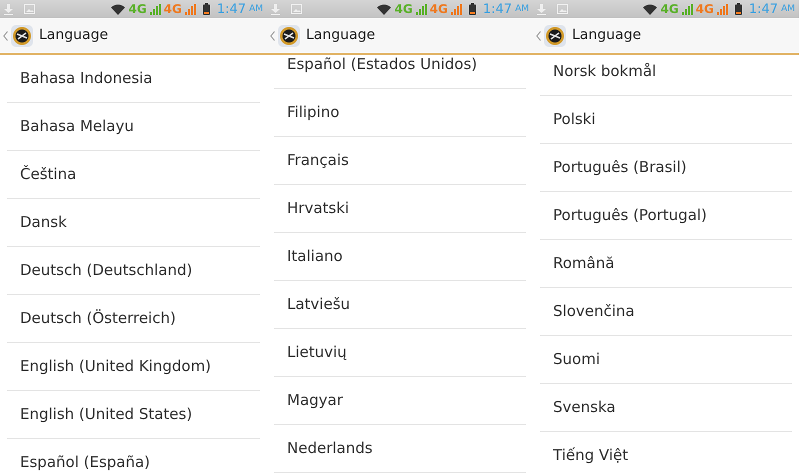  I want to click on language-item: Latviešu, so click(400, 305).